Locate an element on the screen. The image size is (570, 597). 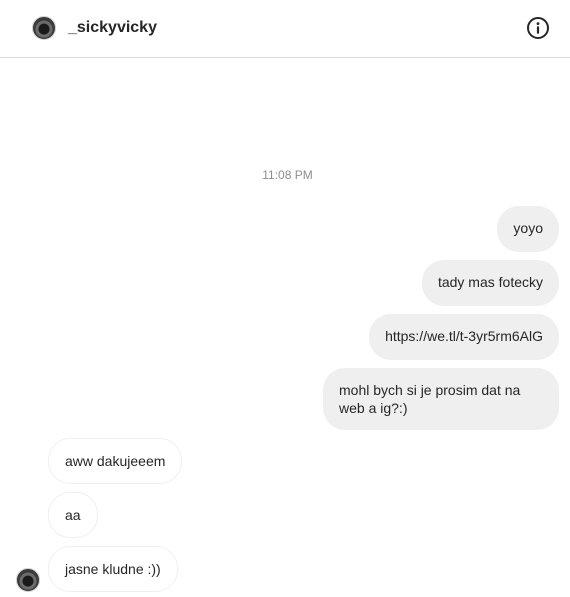
incoming-message: aww dakujeeem is located at coordinates (115, 461).